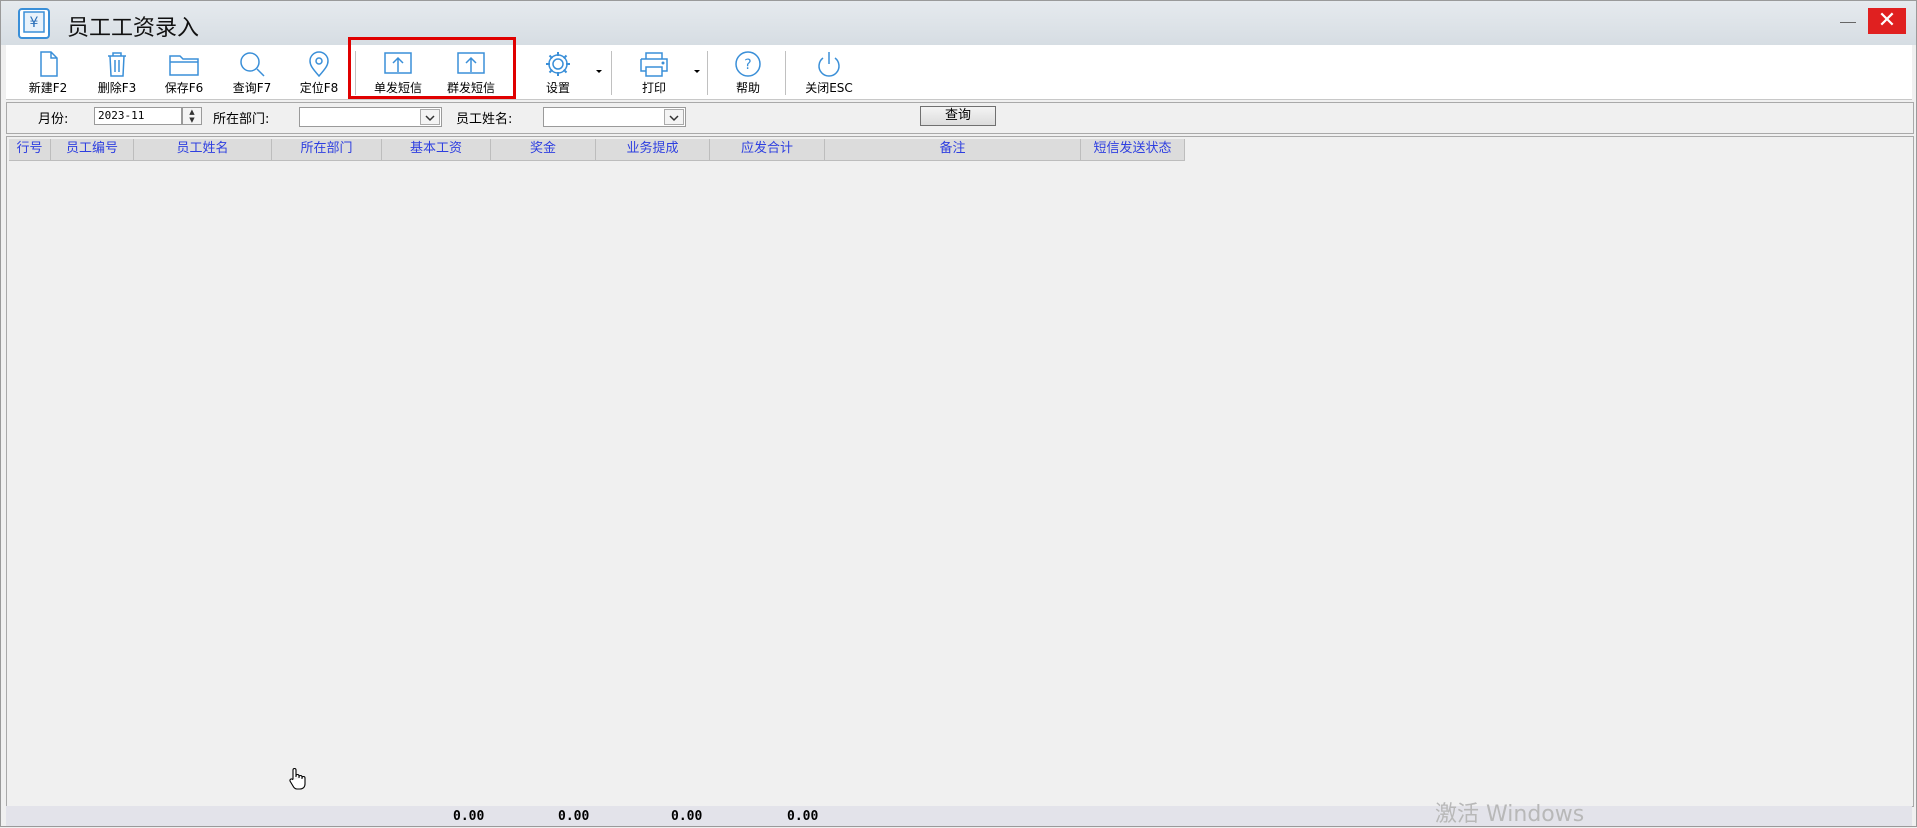 This screenshot has height=828, width=1917. Describe the element at coordinates (829, 88) in the screenshot. I see `close-esc-label: 关闭ESC` at that location.